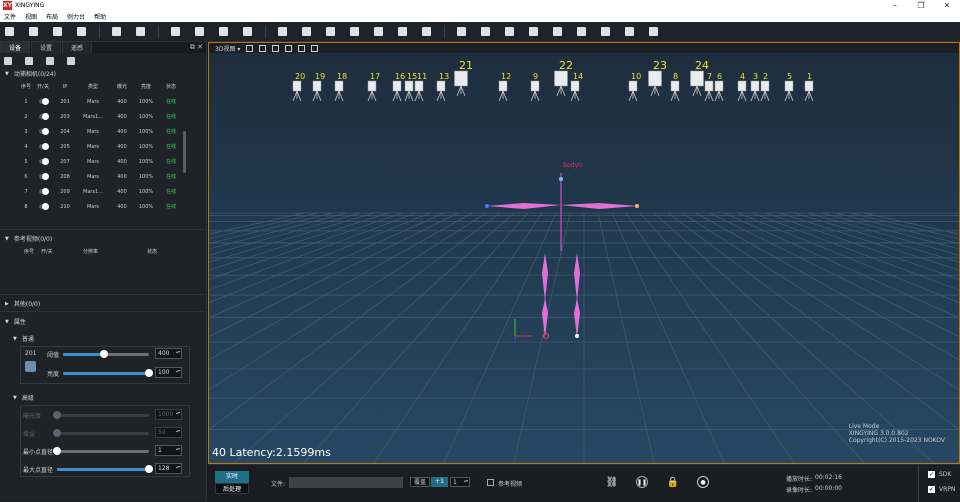  What do you see at coordinates (103, 73) in the screenshot?
I see `capture-cameras-header: ▼ 动捕相机(0/24)` at bounding box center [103, 73].